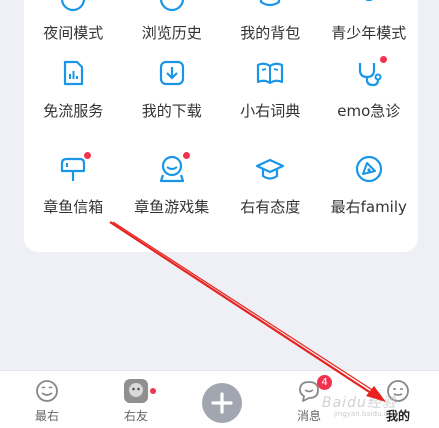  I want to click on mailbox-icon, so click(73, 169).